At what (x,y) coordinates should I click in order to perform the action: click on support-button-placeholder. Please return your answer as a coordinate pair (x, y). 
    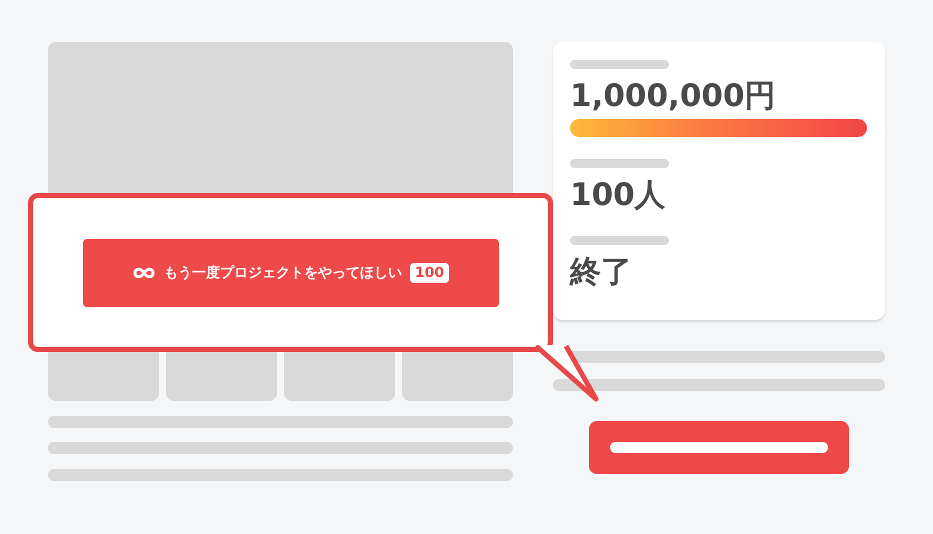
    Looking at the image, I should click on (719, 447).